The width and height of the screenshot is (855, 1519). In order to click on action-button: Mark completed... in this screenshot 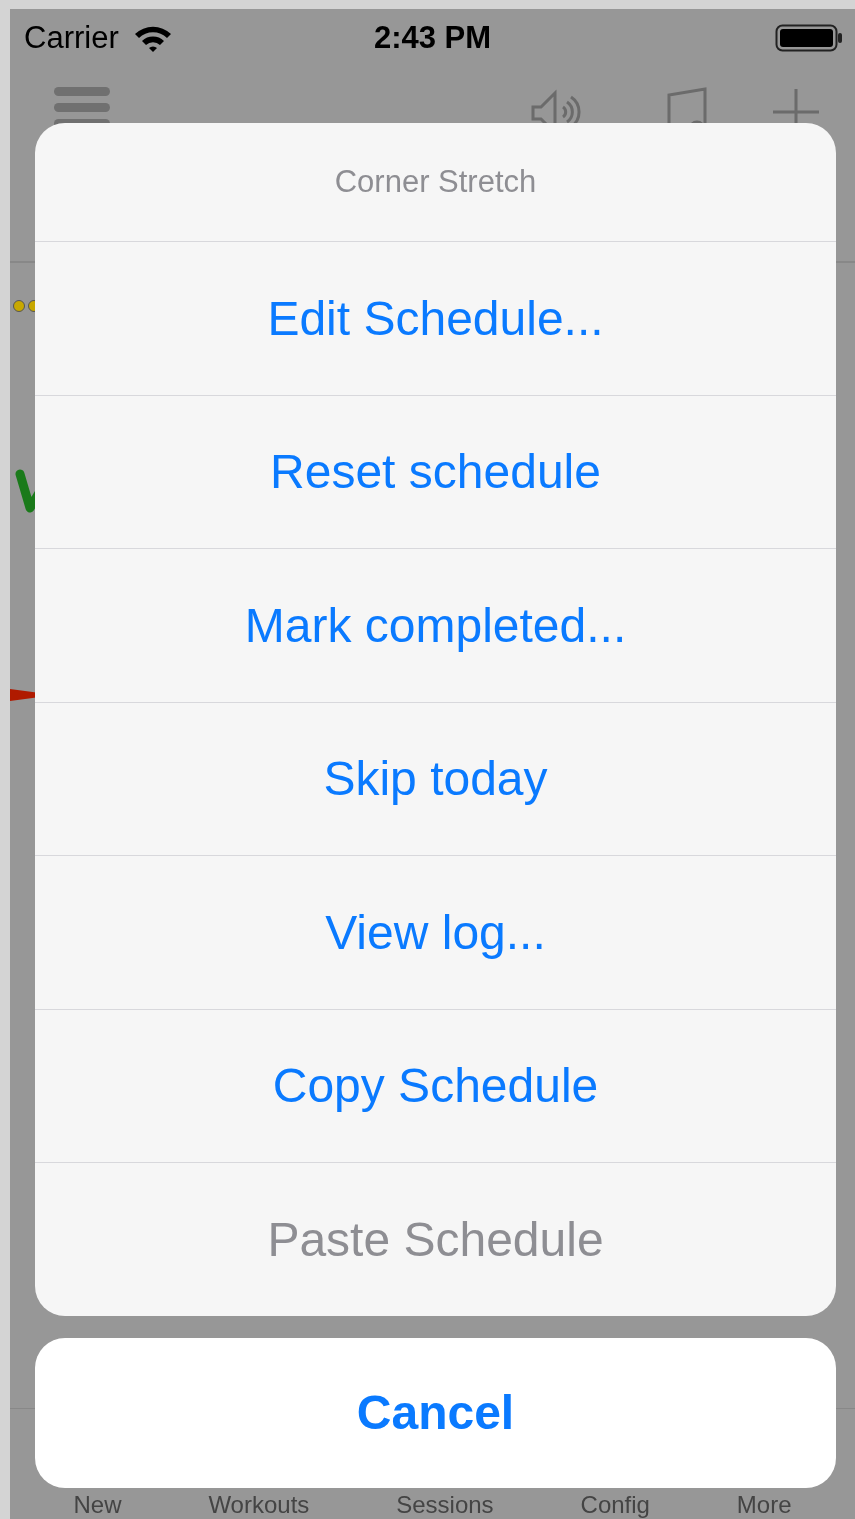, I will do `click(435, 625)`.